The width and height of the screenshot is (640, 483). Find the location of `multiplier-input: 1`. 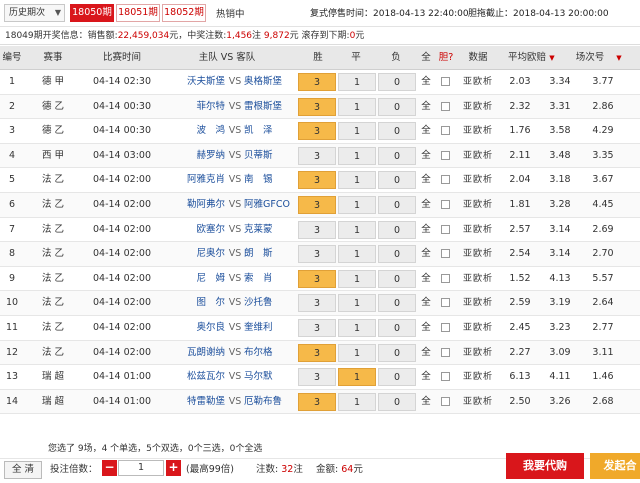

multiplier-input: 1 is located at coordinates (141, 468).